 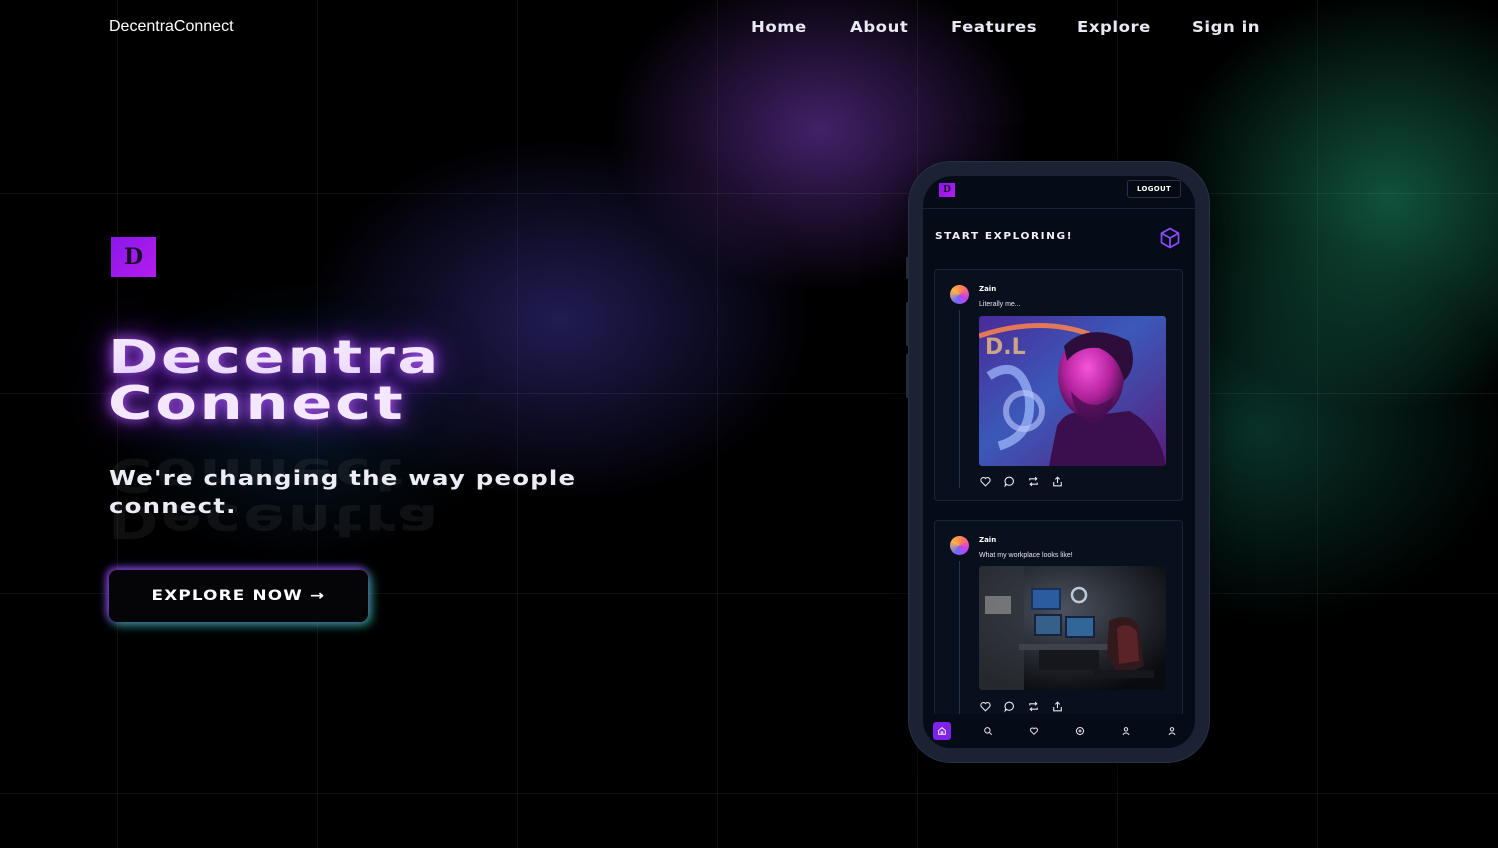 I want to click on post-image-portrait: D.L, so click(x=1072, y=391).